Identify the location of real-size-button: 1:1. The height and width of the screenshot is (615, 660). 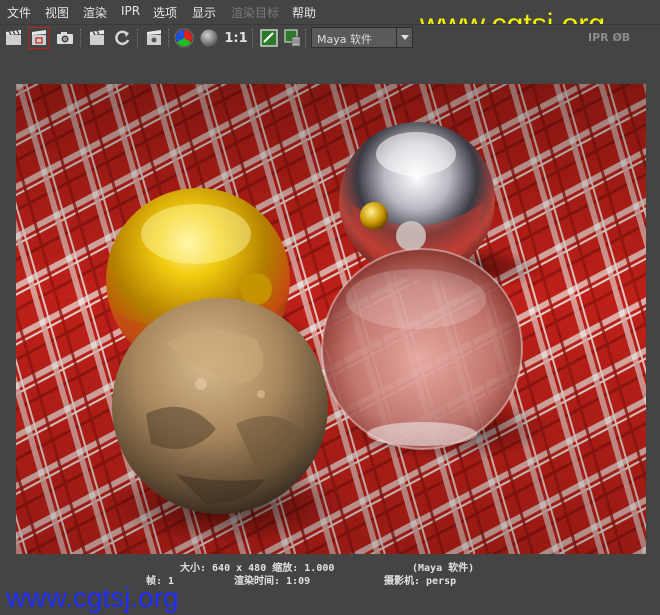
(236, 38).